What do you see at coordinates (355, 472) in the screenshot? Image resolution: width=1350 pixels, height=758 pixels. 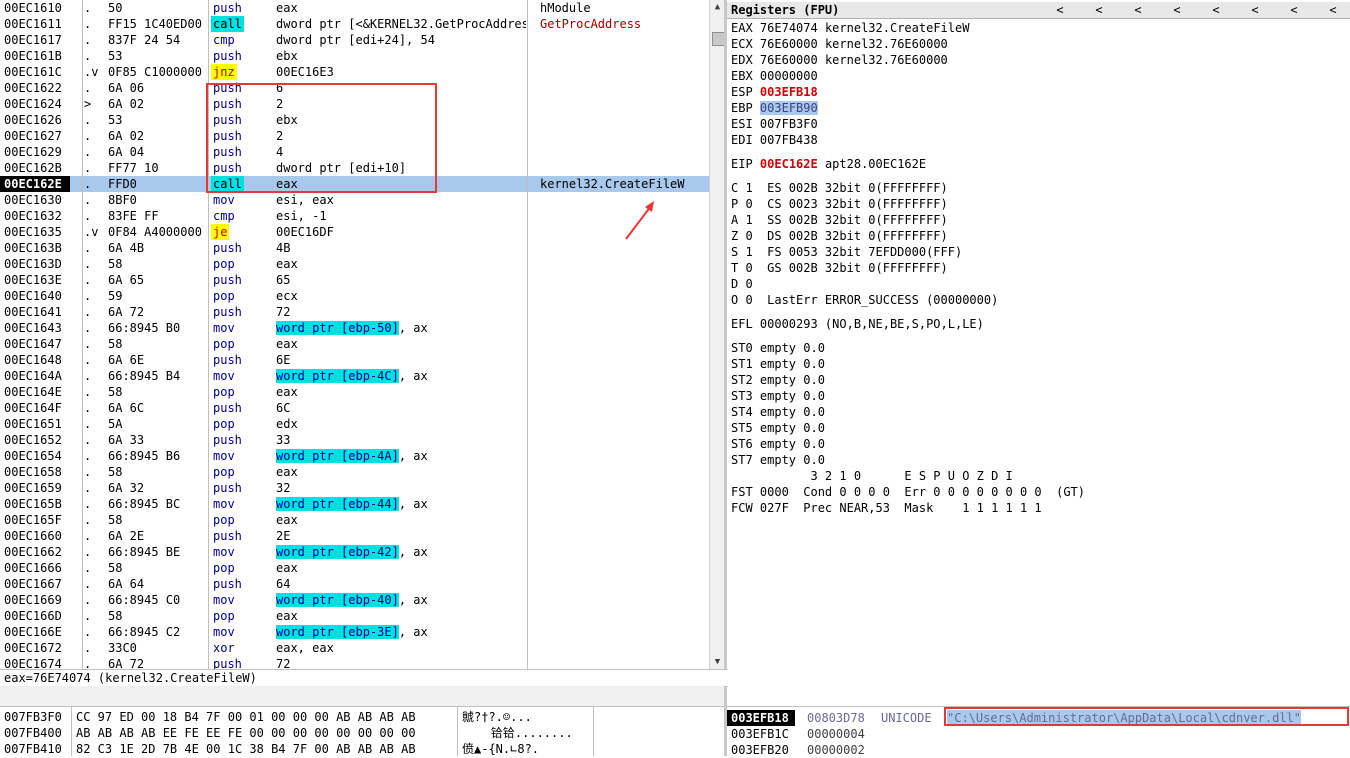 I see `disasm-row: 00EC1658. 58 pop eax` at bounding box center [355, 472].